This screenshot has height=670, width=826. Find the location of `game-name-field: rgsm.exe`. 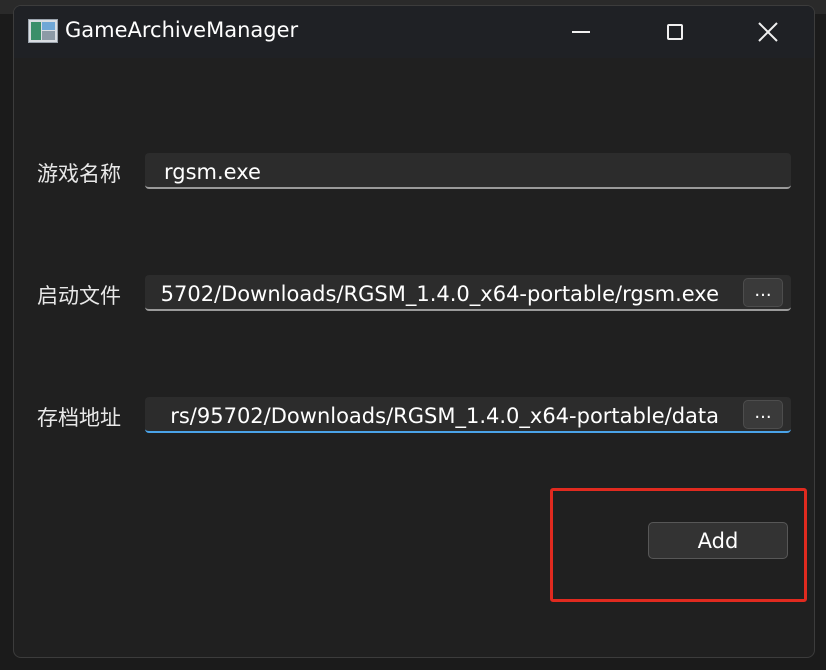

game-name-field: rgsm.exe is located at coordinates (468, 171).